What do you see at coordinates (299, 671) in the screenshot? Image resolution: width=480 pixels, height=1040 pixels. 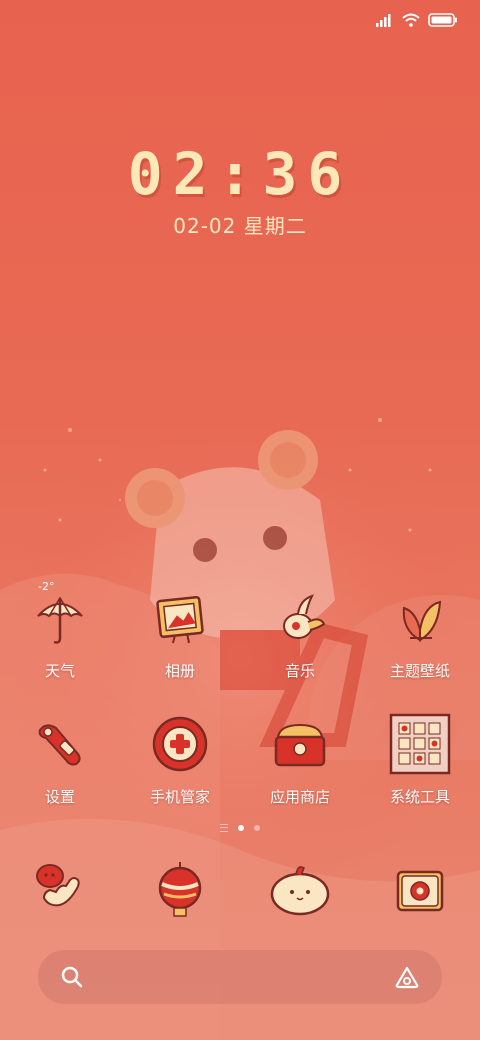 I see `app-label: 音乐` at bounding box center [299, 671].